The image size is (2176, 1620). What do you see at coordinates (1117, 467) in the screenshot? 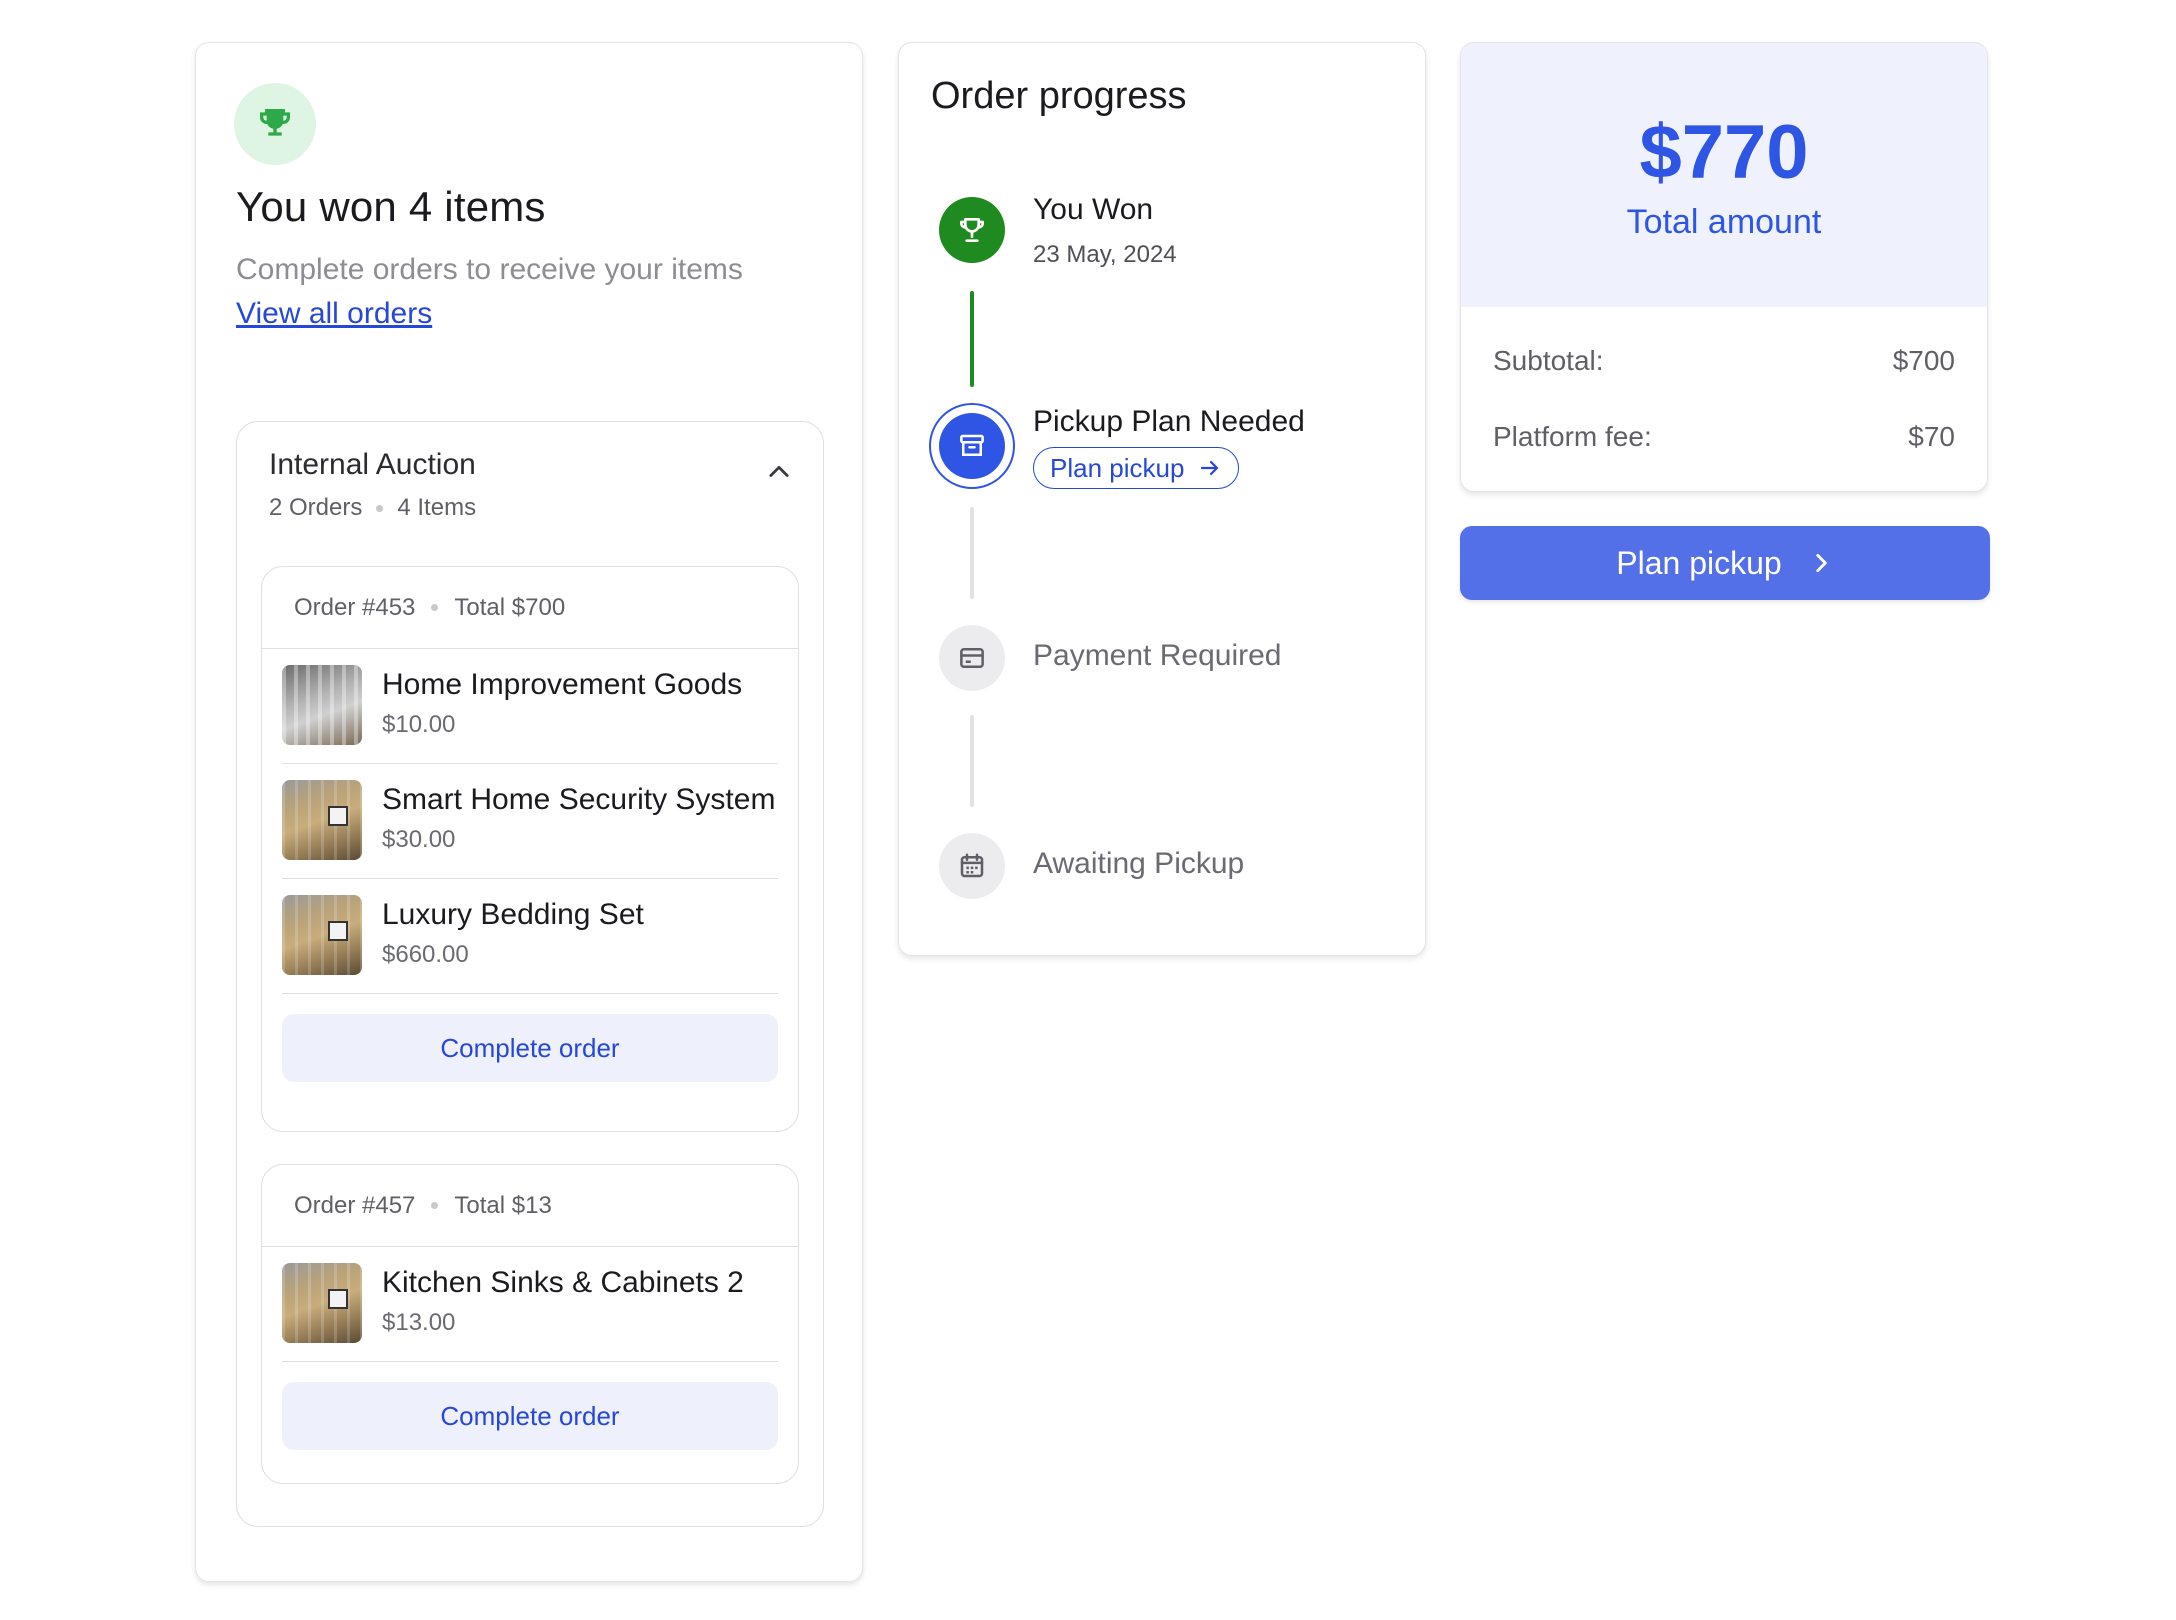
I see `chip-label: Plan pickup` at bounding box center [1117, 467].